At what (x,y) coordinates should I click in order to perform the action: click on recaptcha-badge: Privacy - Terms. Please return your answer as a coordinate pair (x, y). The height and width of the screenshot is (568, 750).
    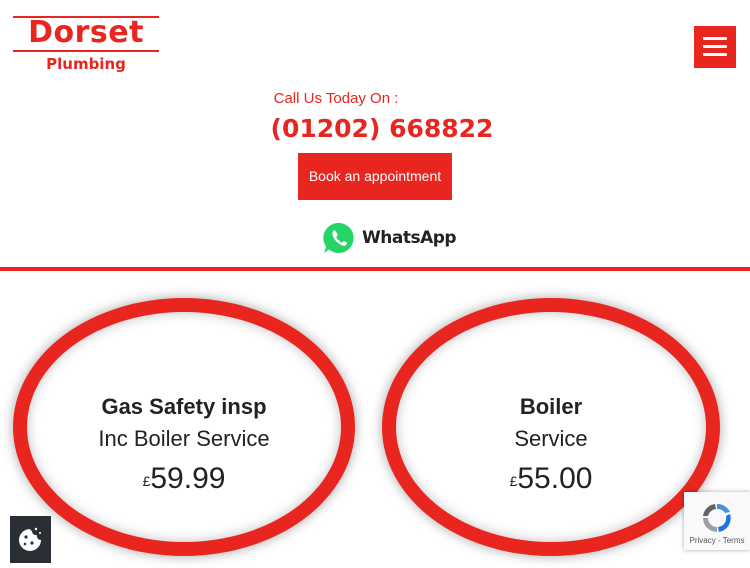
    Looking at the image, I should click on (717, 521).